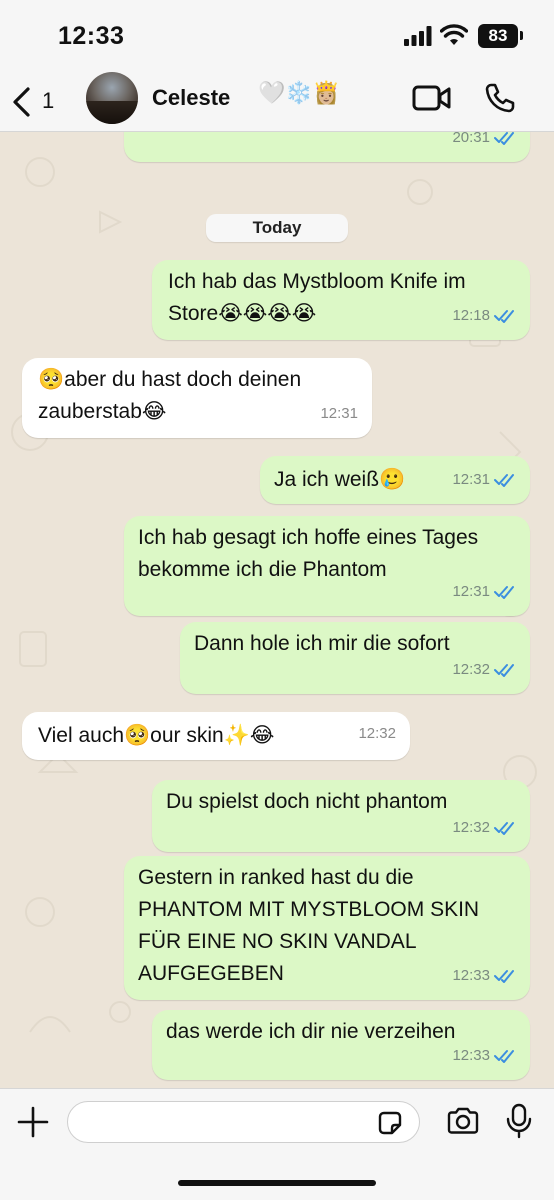 The image size is (554, 1200). I want to click on message-time: 20:31, so click(471, 139).